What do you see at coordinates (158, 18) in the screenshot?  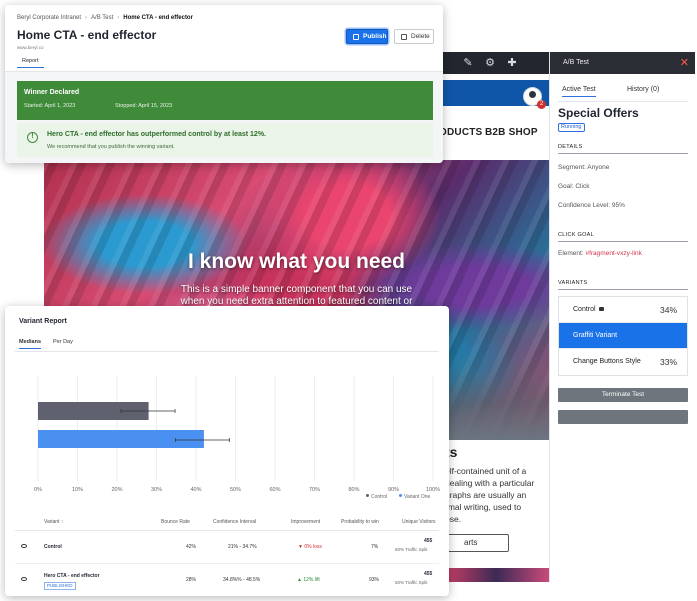 I see `breadcrumb-current: Home CTA - end effector` at bounding box center [158, 18].